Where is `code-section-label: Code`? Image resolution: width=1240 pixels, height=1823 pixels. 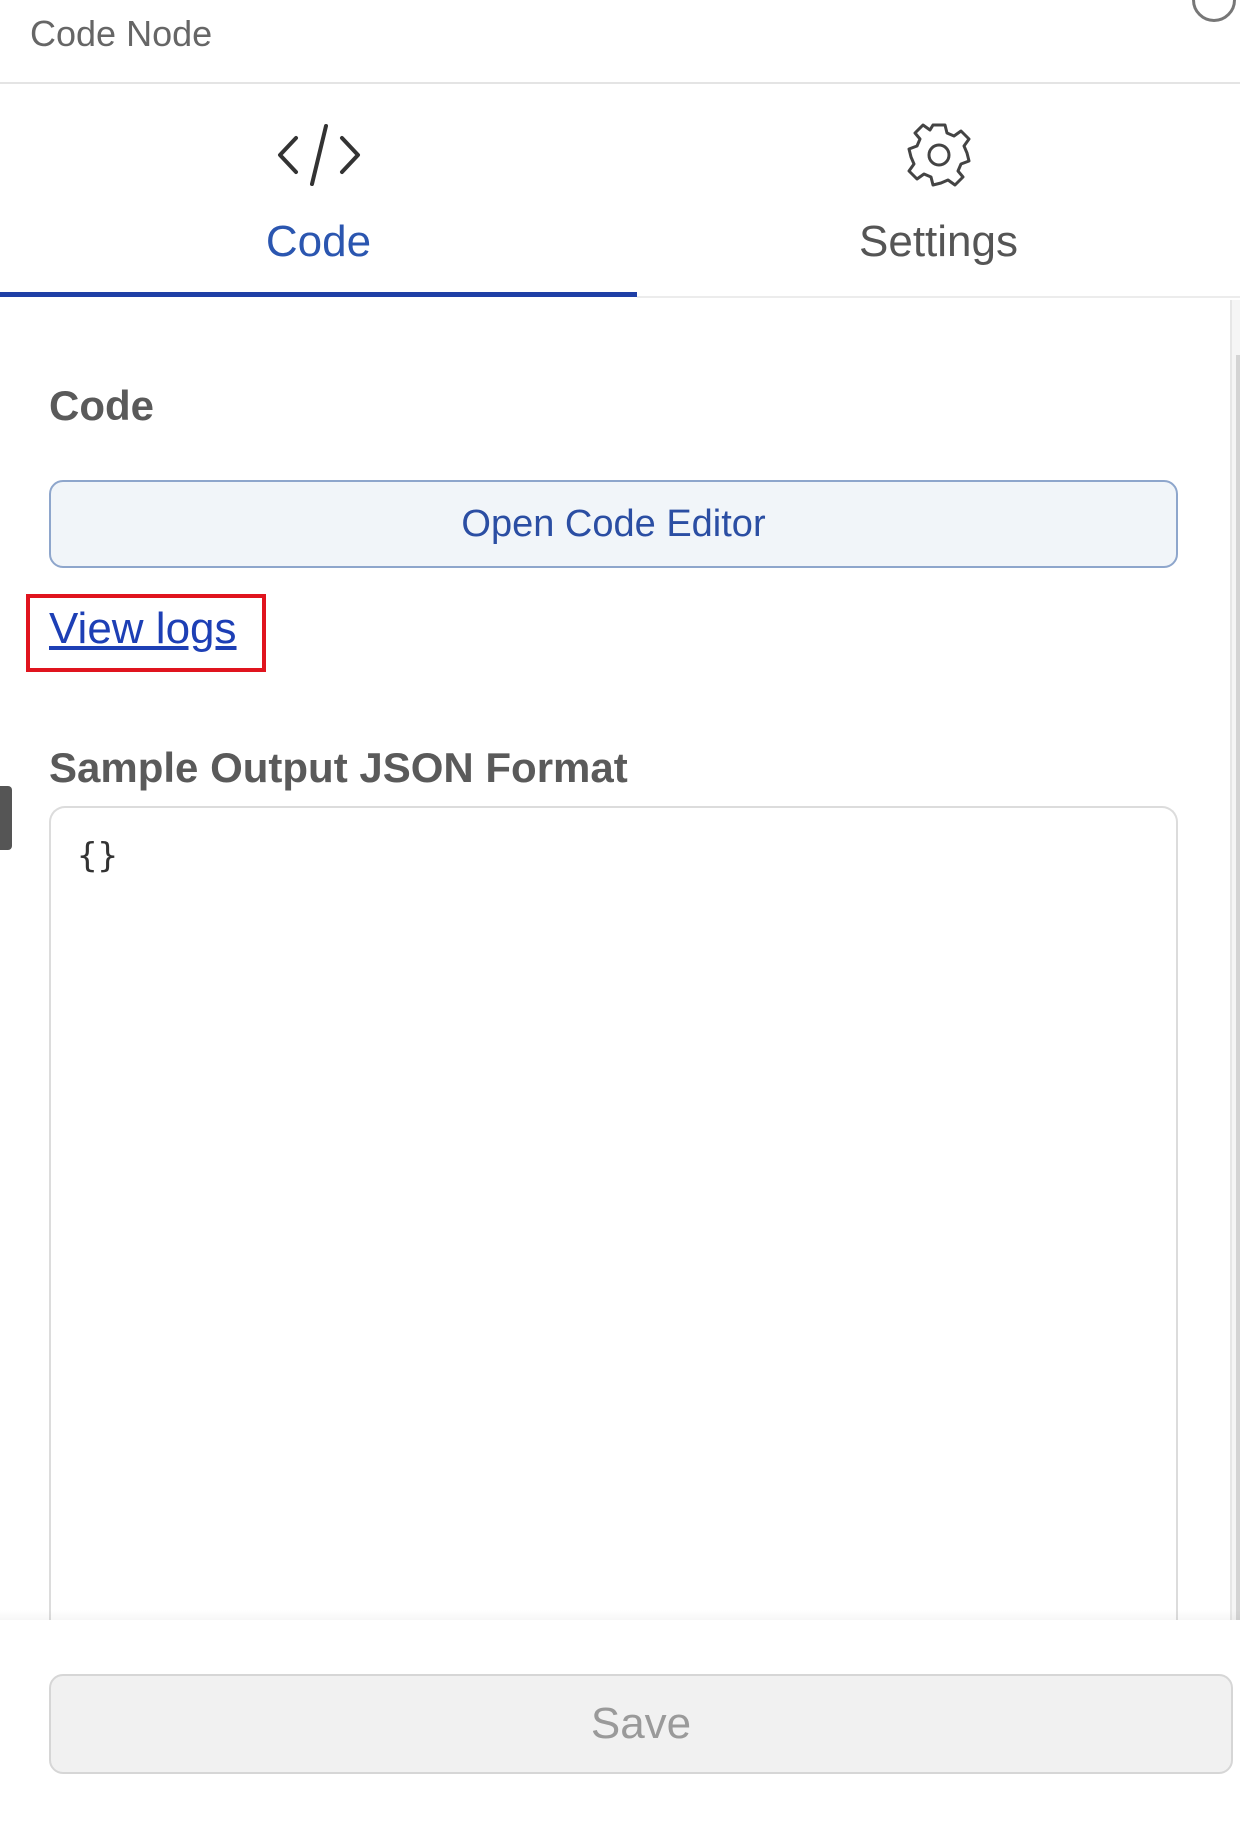
code-section-label: Code is located at coordinates (101, 405).